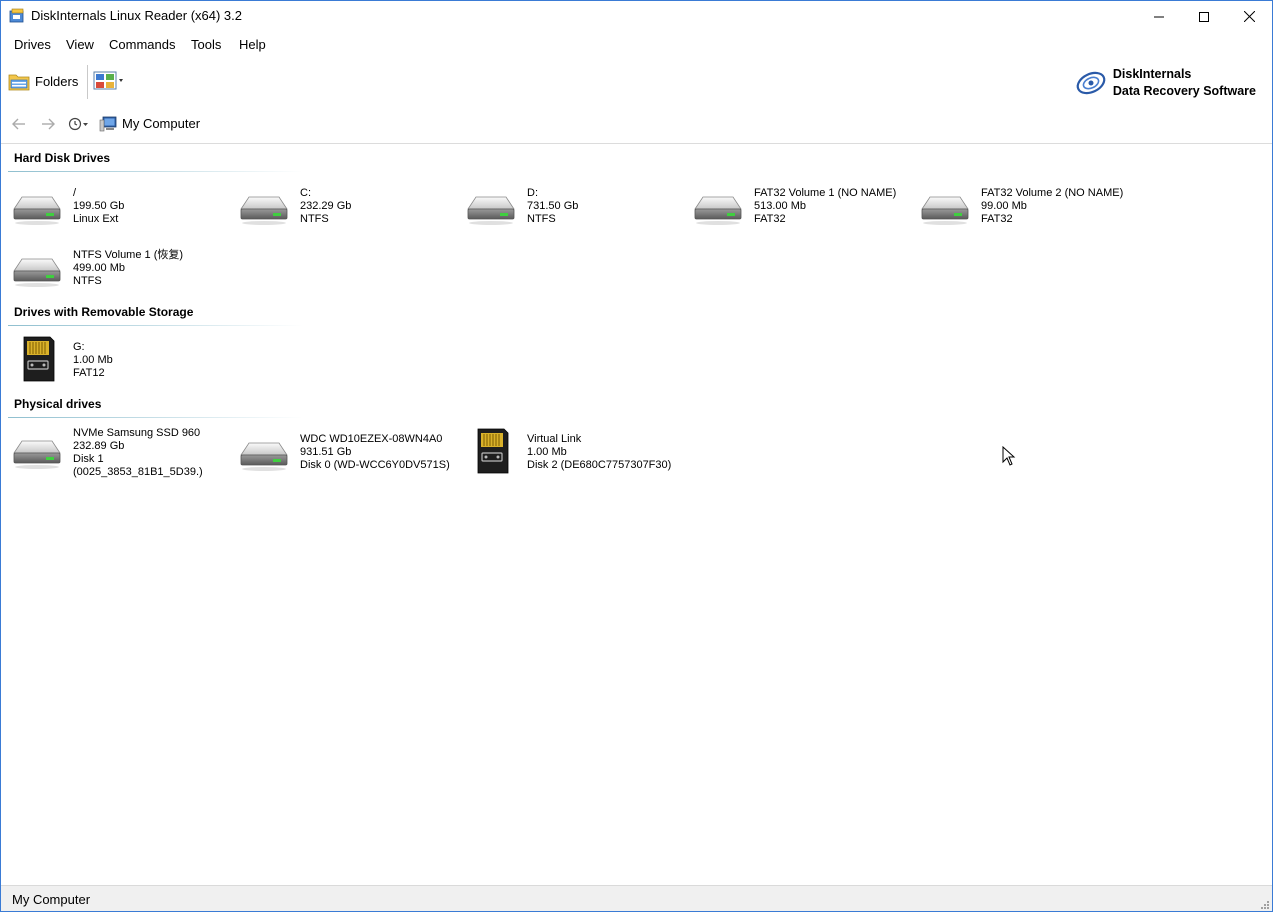 The height and width of the screenshot is (912, 1273). Describe the element at coordinates (305, 193) in the screenshot. I see `drive-name: C:` at that location.